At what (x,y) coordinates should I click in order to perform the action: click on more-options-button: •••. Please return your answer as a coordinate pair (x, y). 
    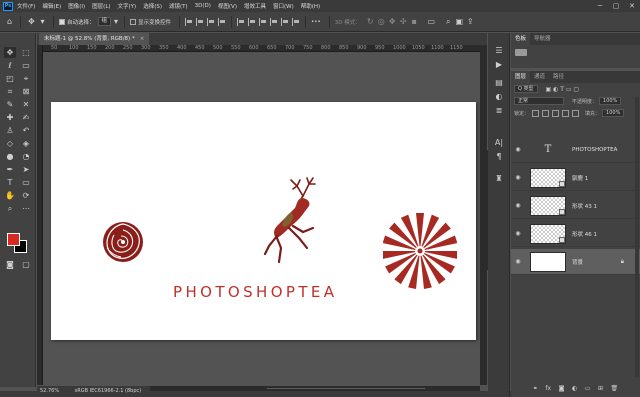
    Looking at the image, I should click on (316, 22).